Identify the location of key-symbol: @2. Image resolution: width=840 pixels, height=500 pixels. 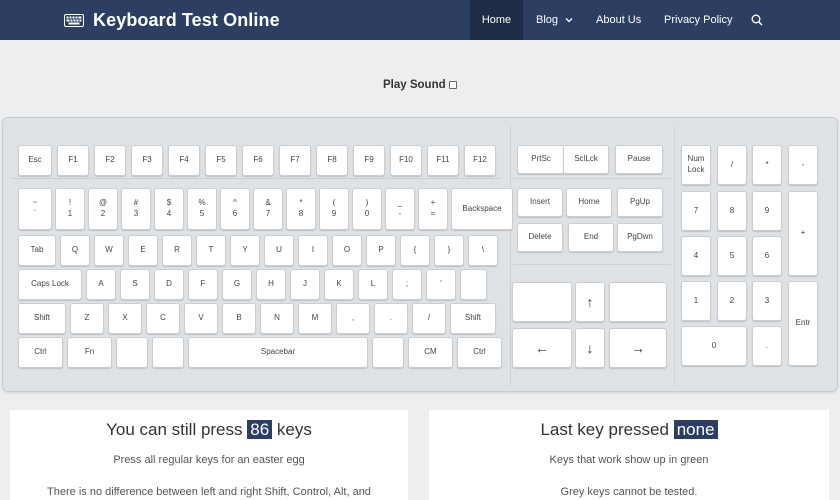
(103, 209).